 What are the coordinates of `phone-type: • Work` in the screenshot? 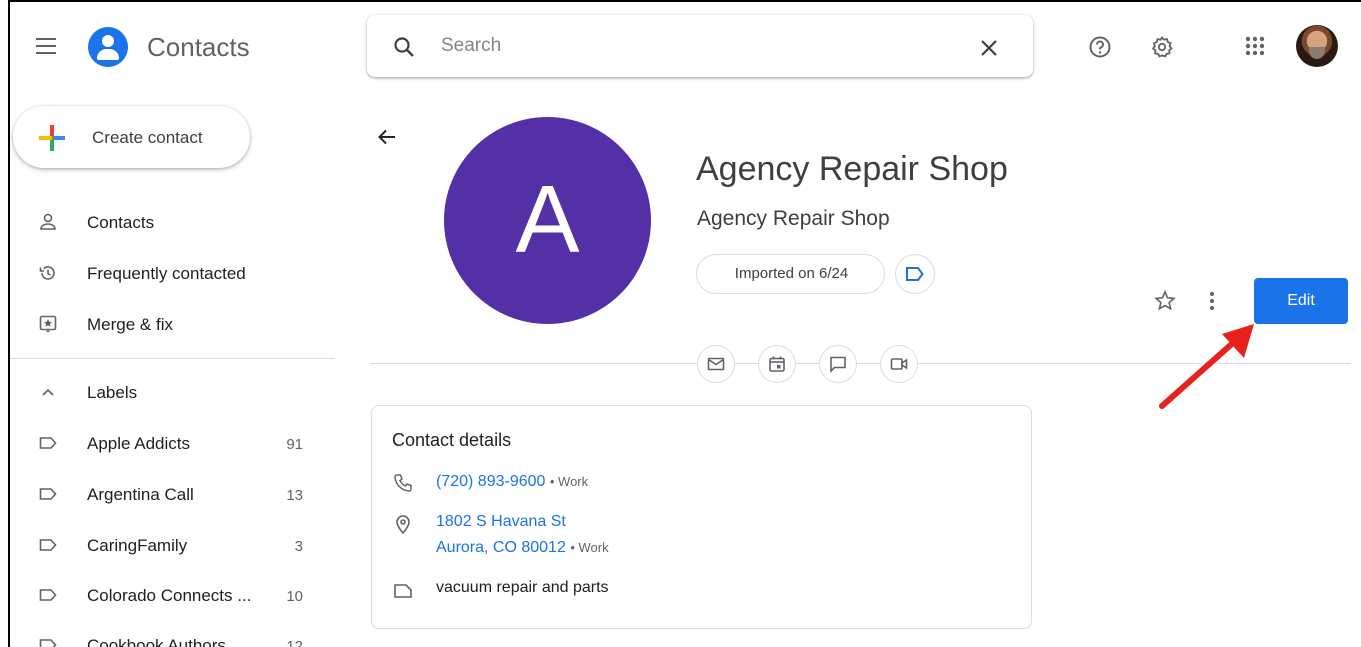 It's located at (569, 481).